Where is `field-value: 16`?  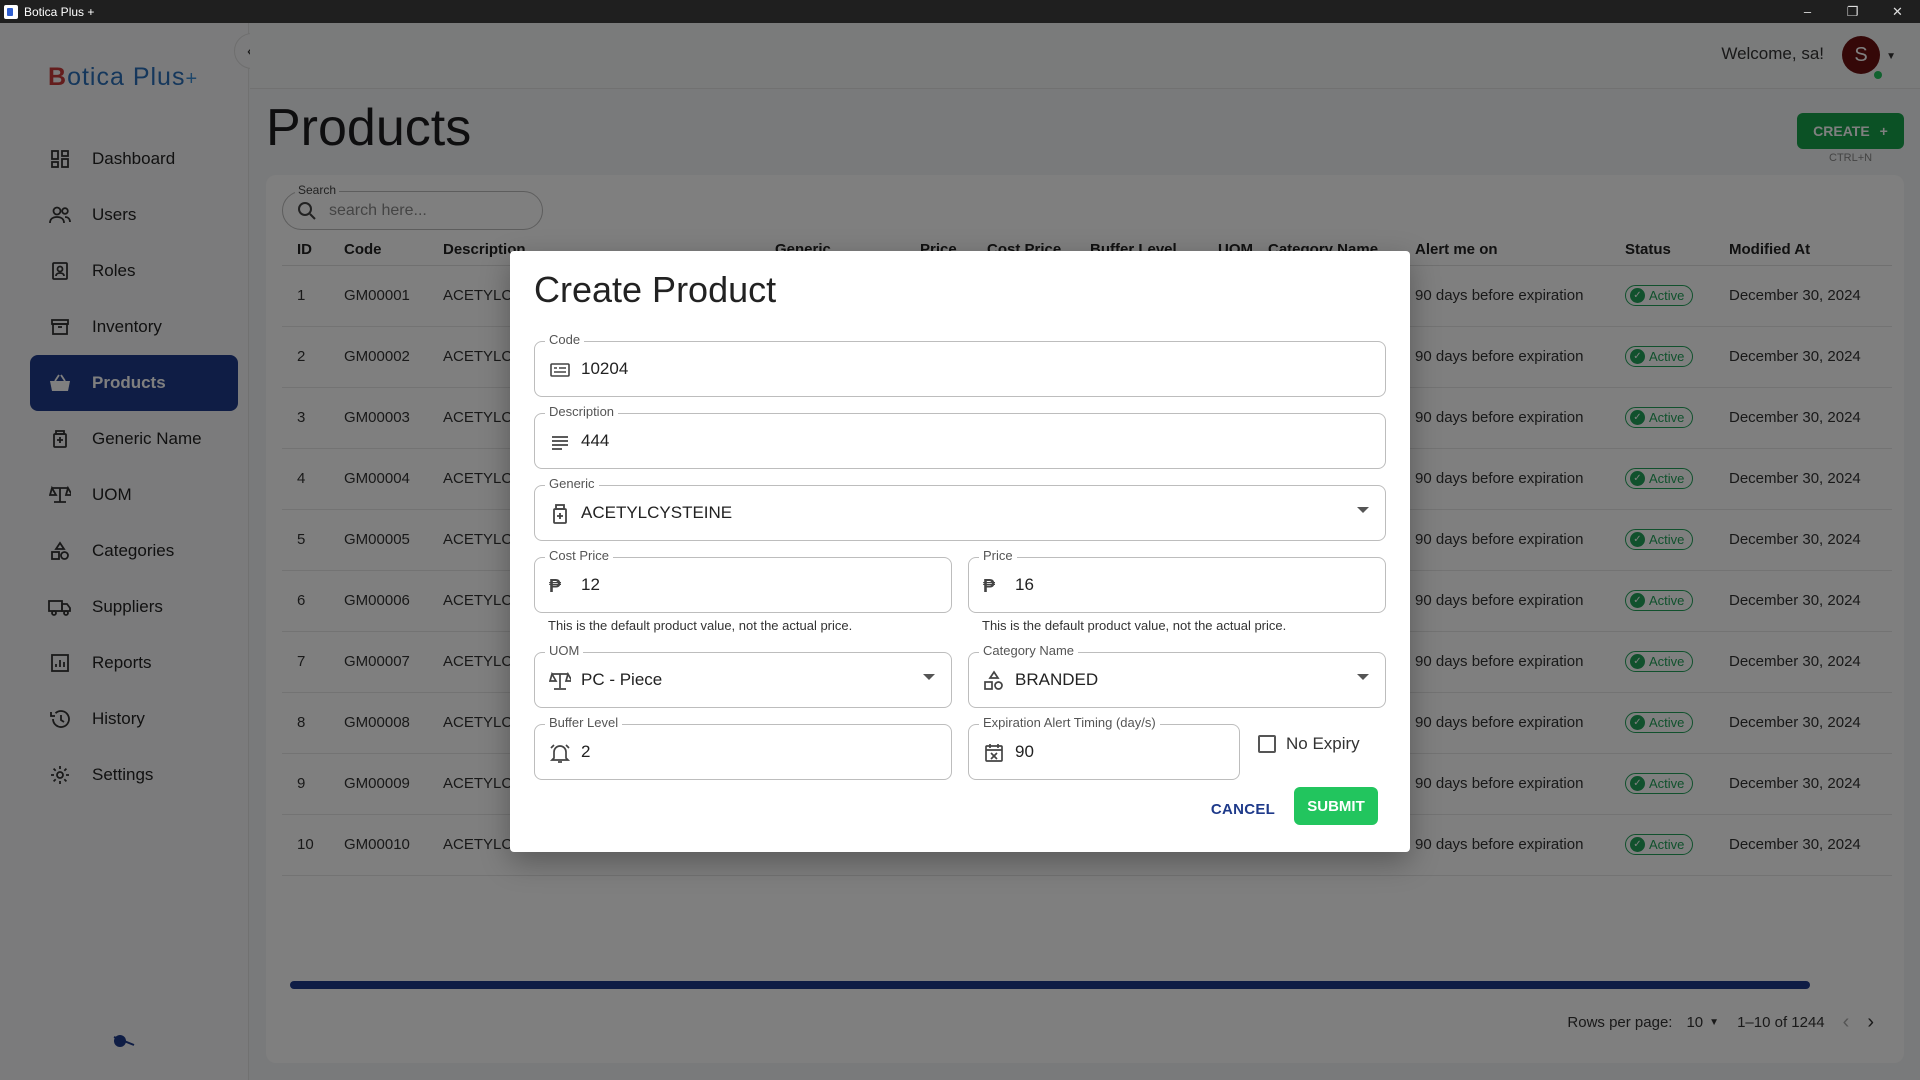 field-value: 16 is located at coordinates (1024, 584).